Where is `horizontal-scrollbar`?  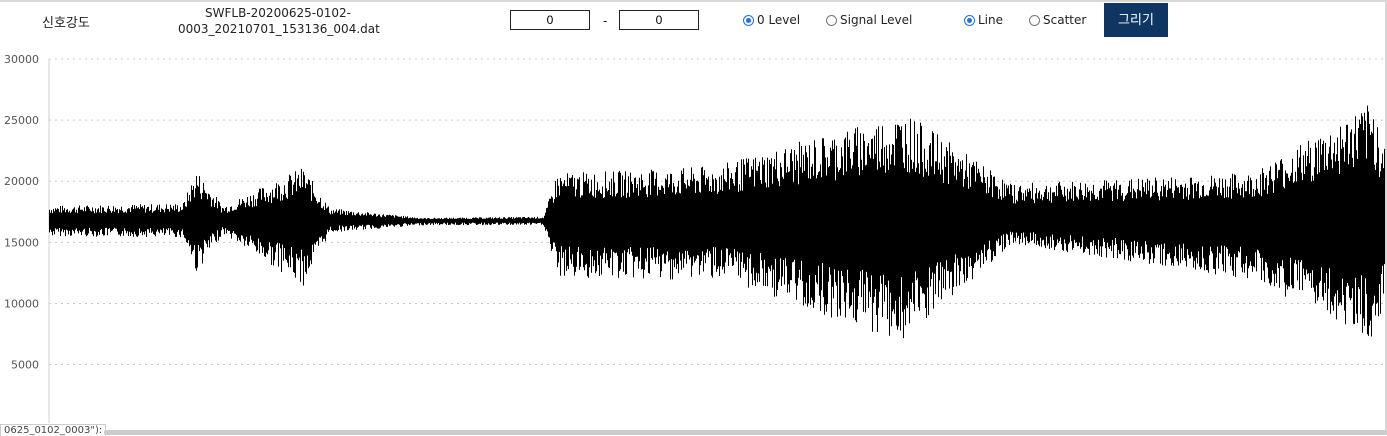 horizontal-scrollbar is located at coordinates (745, 432).